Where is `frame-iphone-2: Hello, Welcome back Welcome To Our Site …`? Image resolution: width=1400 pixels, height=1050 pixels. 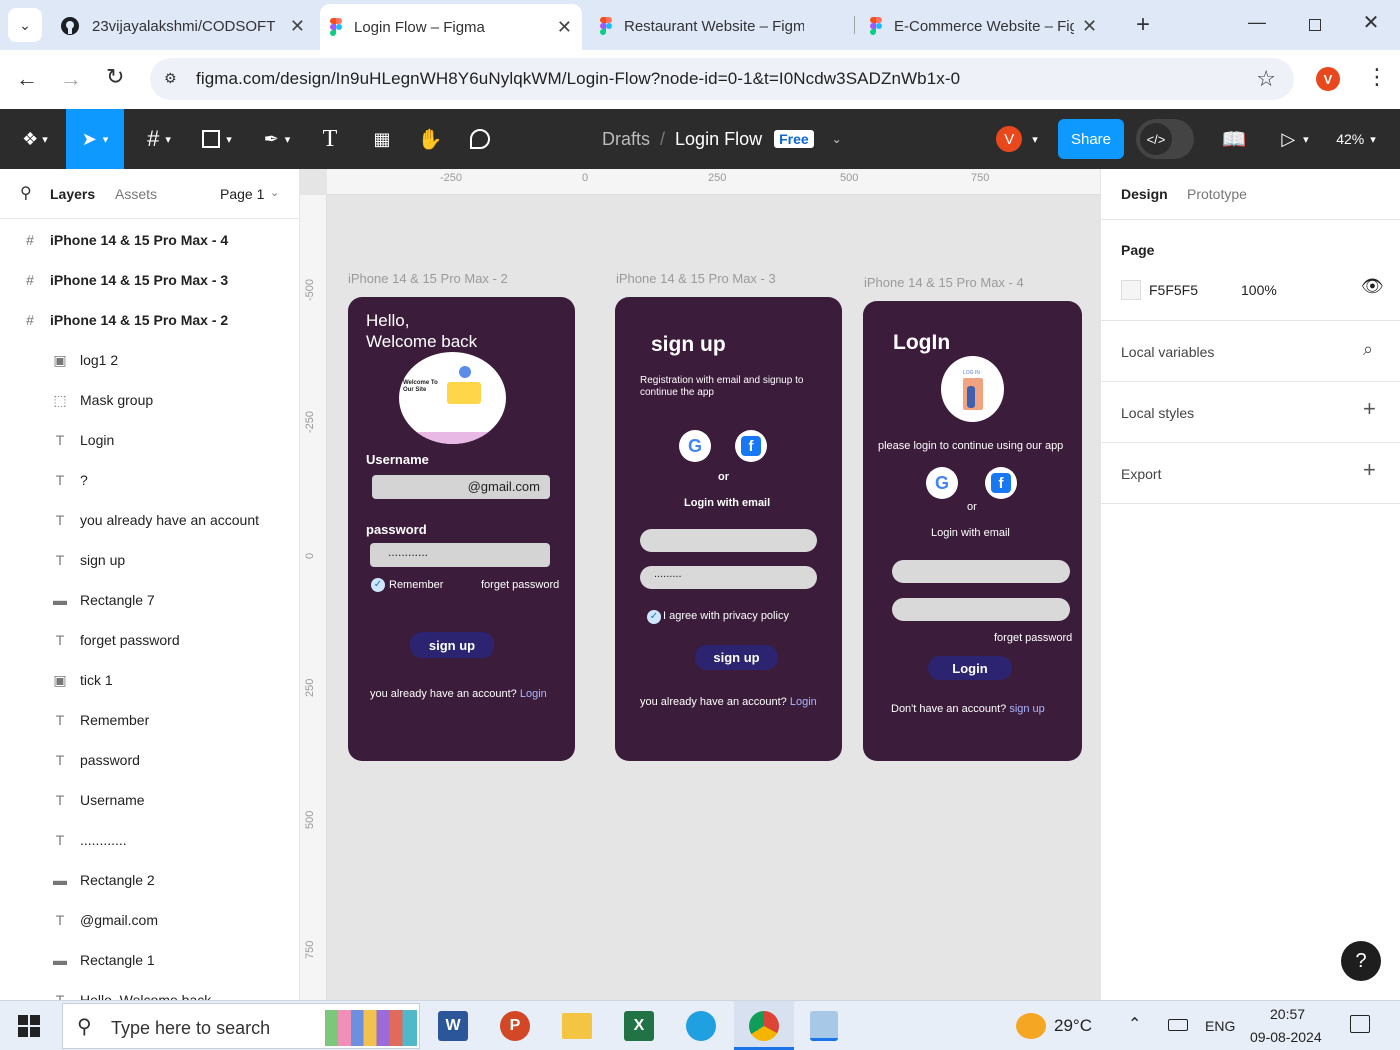 frame-iphone-2: Hello, Welcome back Welcome To Our Site … is located at coordinates (461, 529).